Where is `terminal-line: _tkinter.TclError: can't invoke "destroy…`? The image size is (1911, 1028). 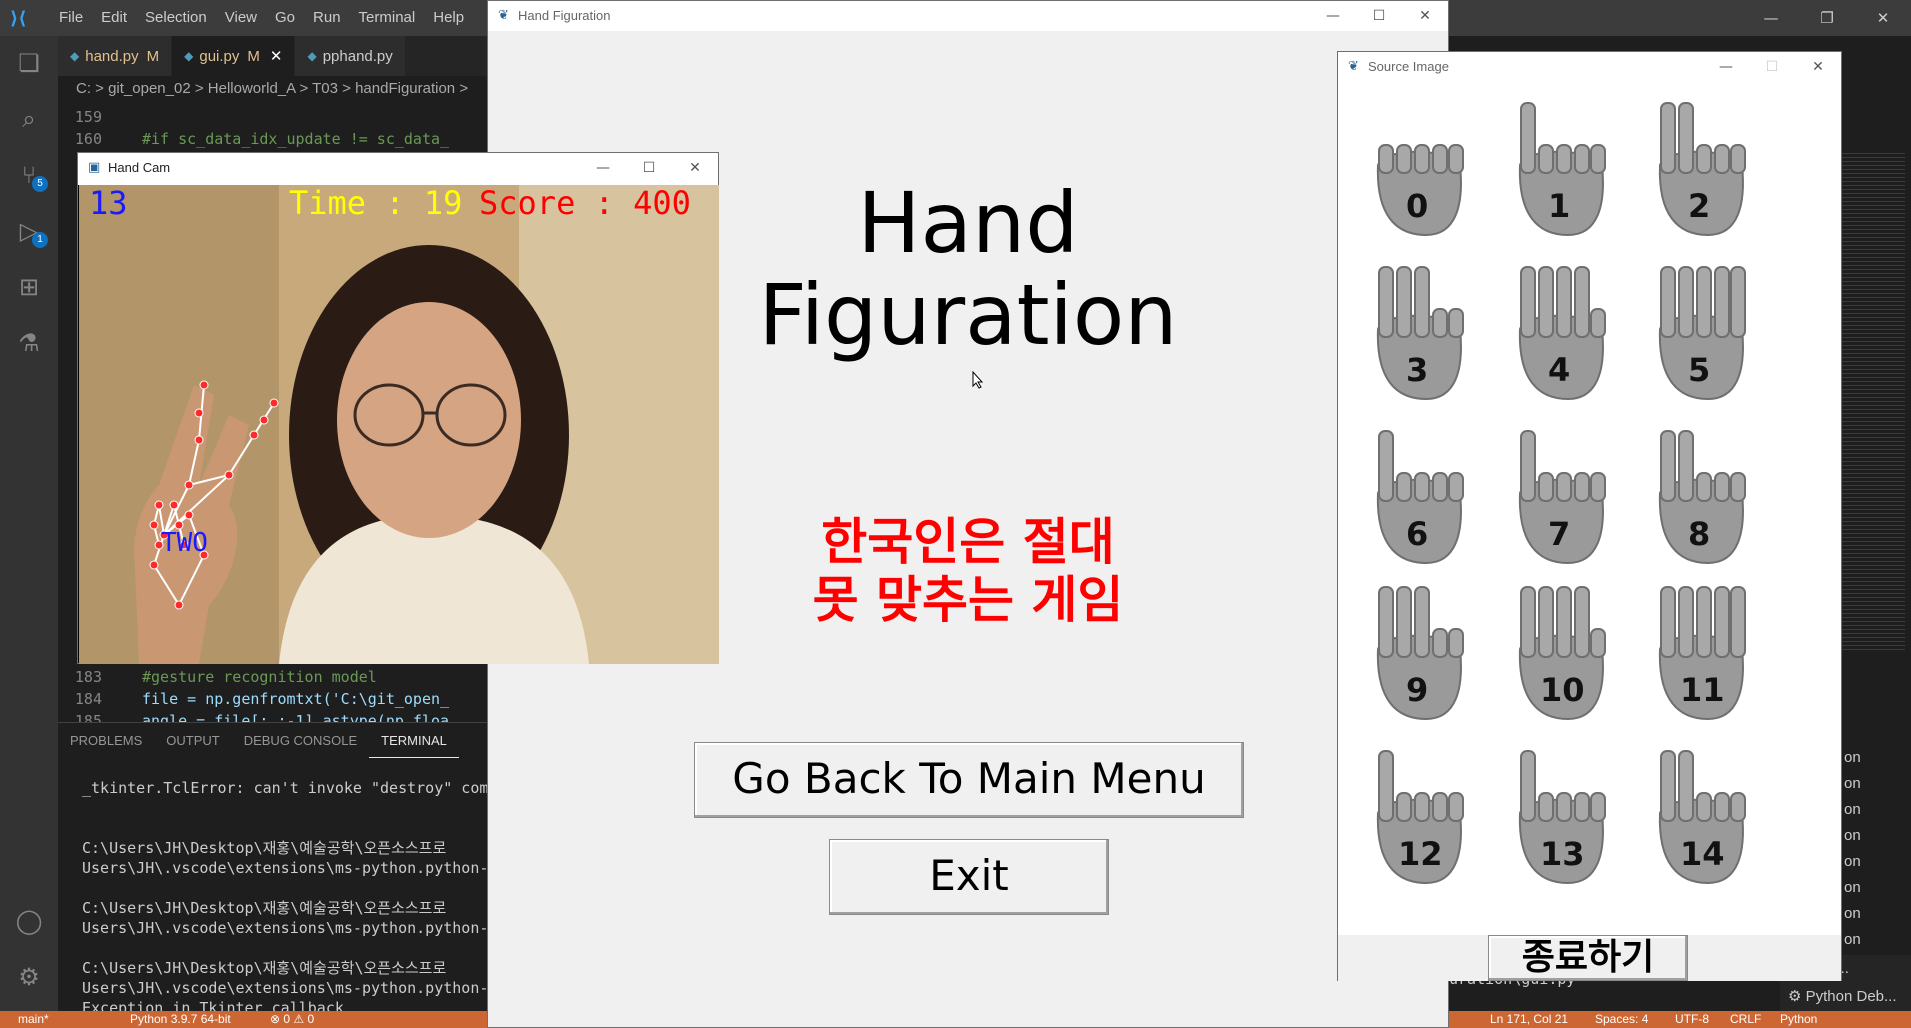
terminal-line: _tkinter.TclError: can't invoke "destroy… is located at coordinates (285, 788).